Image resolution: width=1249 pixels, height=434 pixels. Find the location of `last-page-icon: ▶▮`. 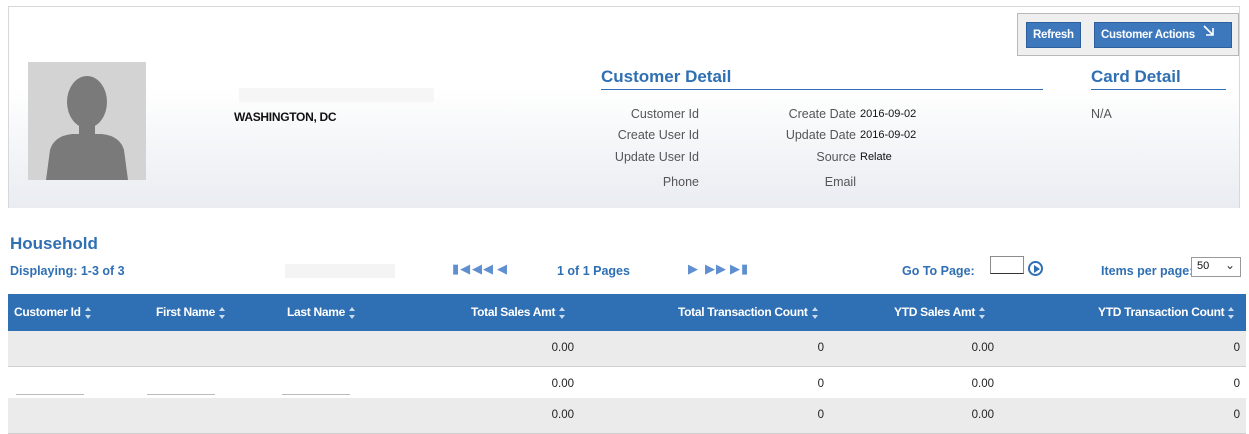

last-page-icon: ▶▮ is located at coordinates (739, 269).